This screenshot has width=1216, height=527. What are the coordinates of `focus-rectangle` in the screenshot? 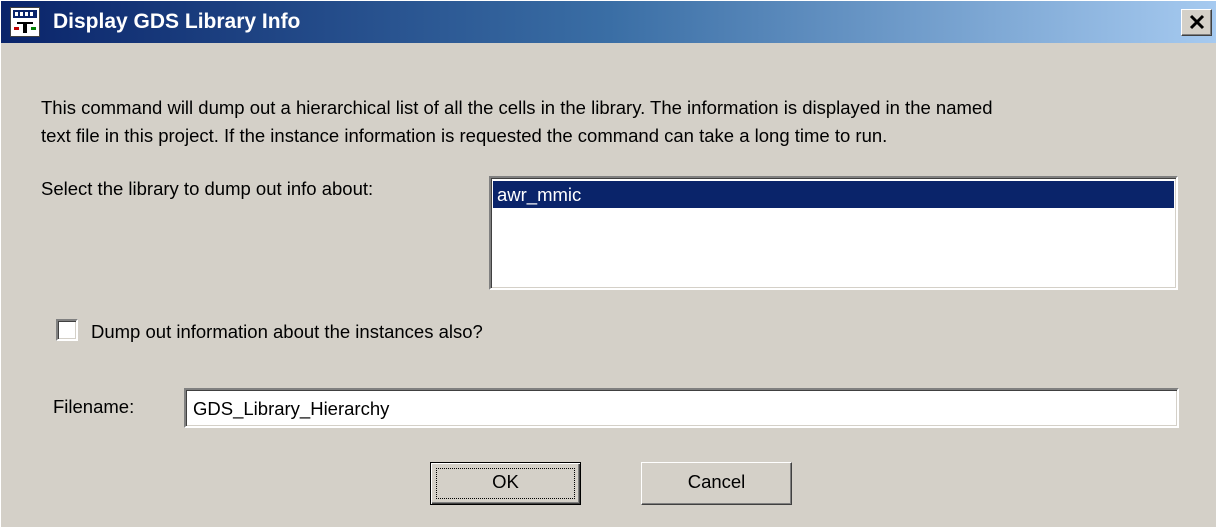 It's located at (505, 483).